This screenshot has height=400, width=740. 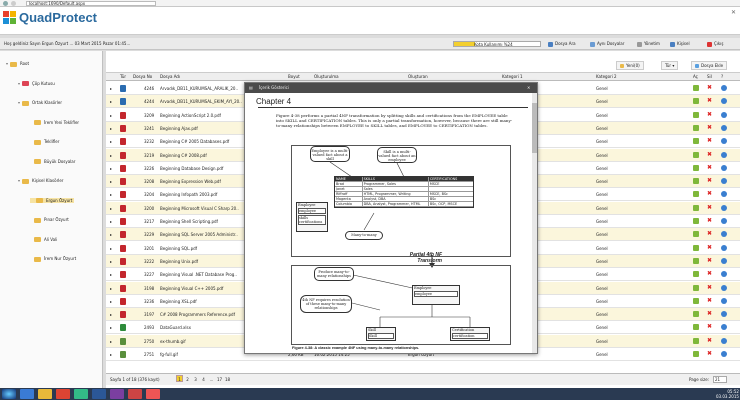 What do you see at coordinates (294, 77) in the screenshot?
I see `col-size: Boyut` at bounding box center [294, 77].